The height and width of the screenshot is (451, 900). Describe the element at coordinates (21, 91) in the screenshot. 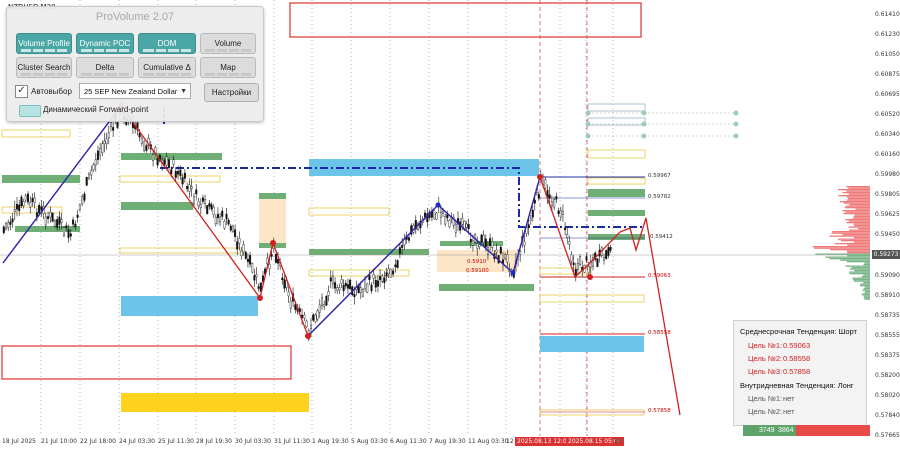

I see `auto-select-checkbox: ✓` at that location.